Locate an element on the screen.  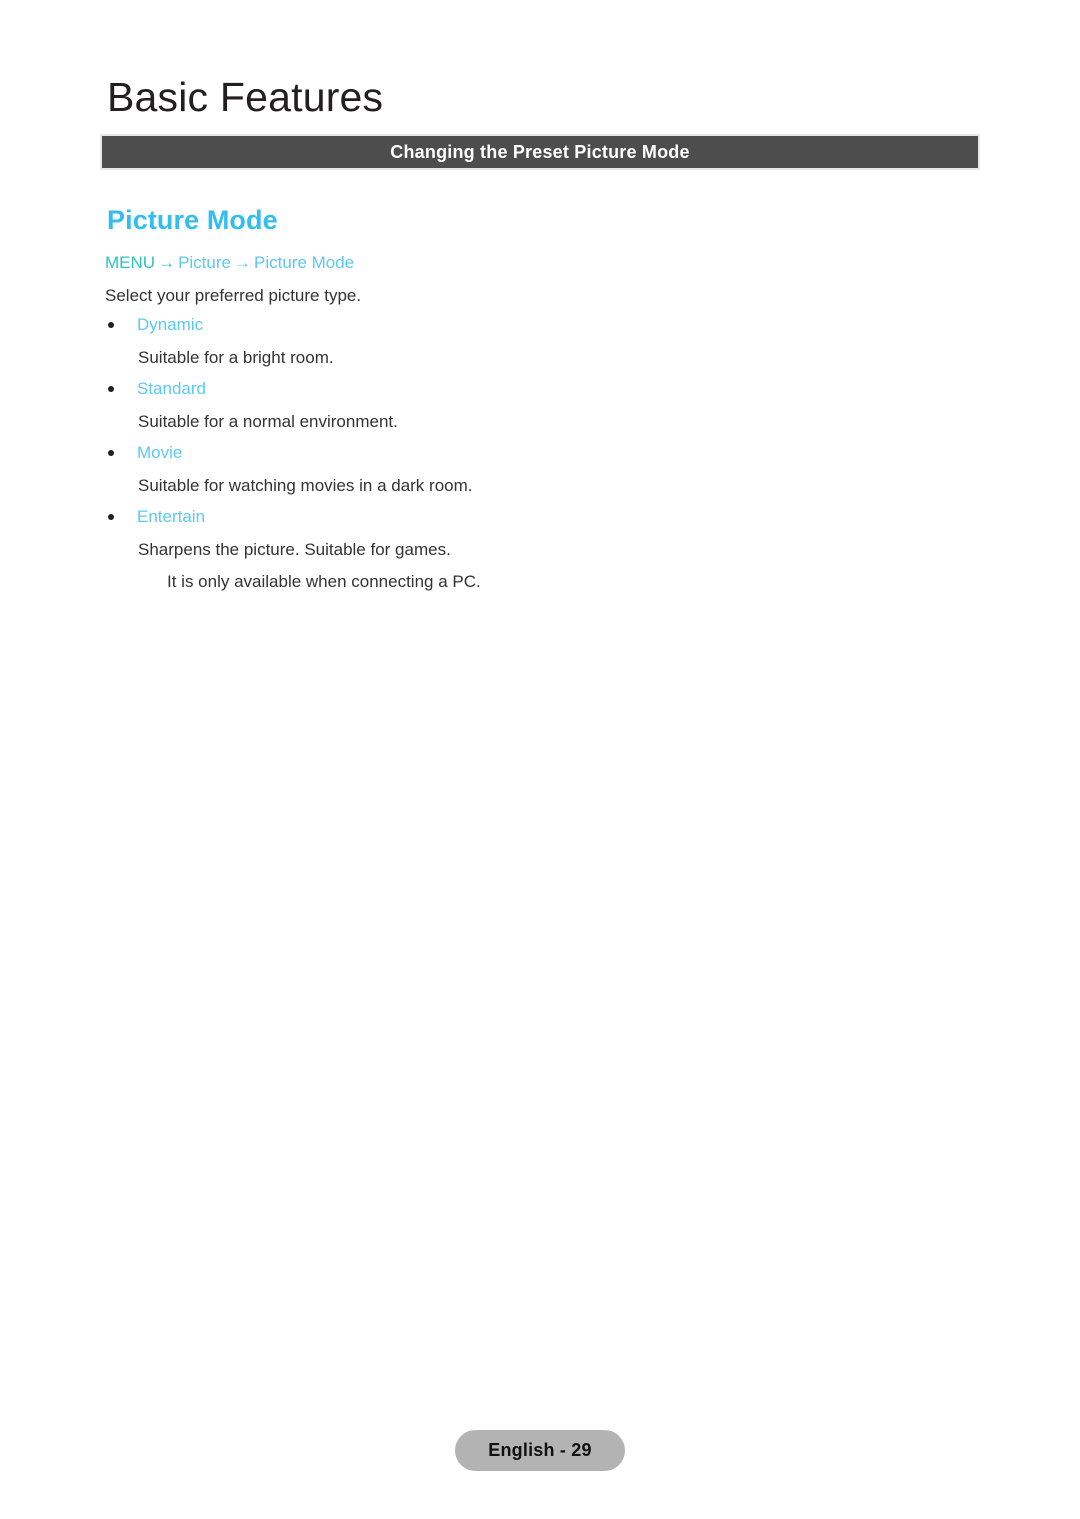
page-number-badge: English - 29 is located at coordinates (540, 1450).